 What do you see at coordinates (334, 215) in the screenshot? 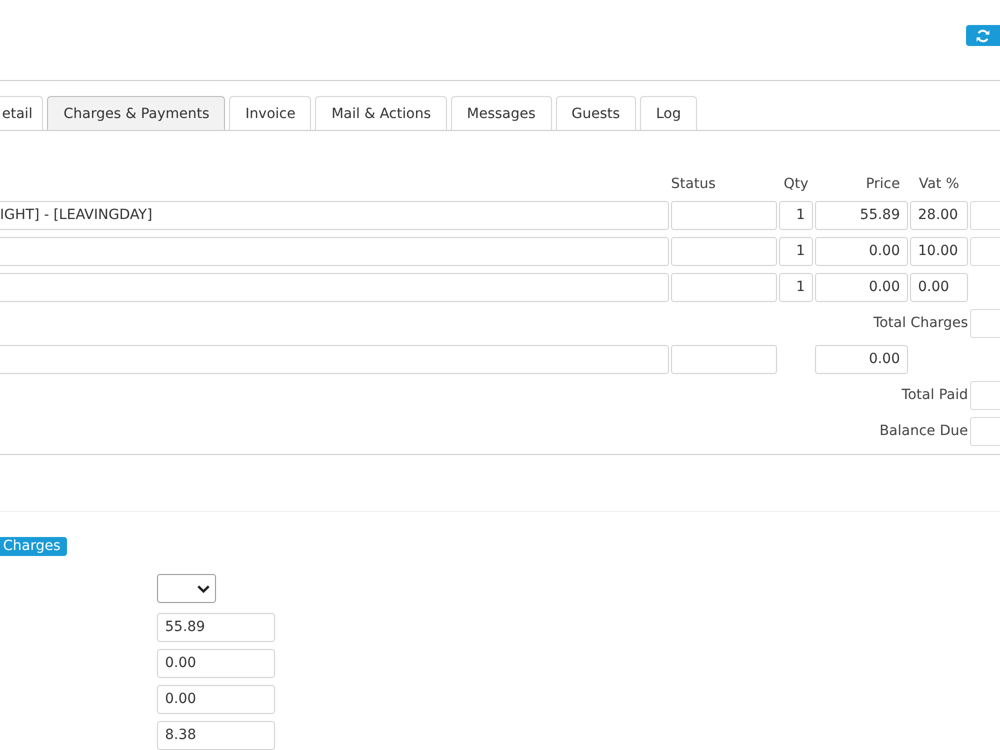
I see `description-field: IGHT] - [LEAVINGDAY]` at bounding box center [334, 215].